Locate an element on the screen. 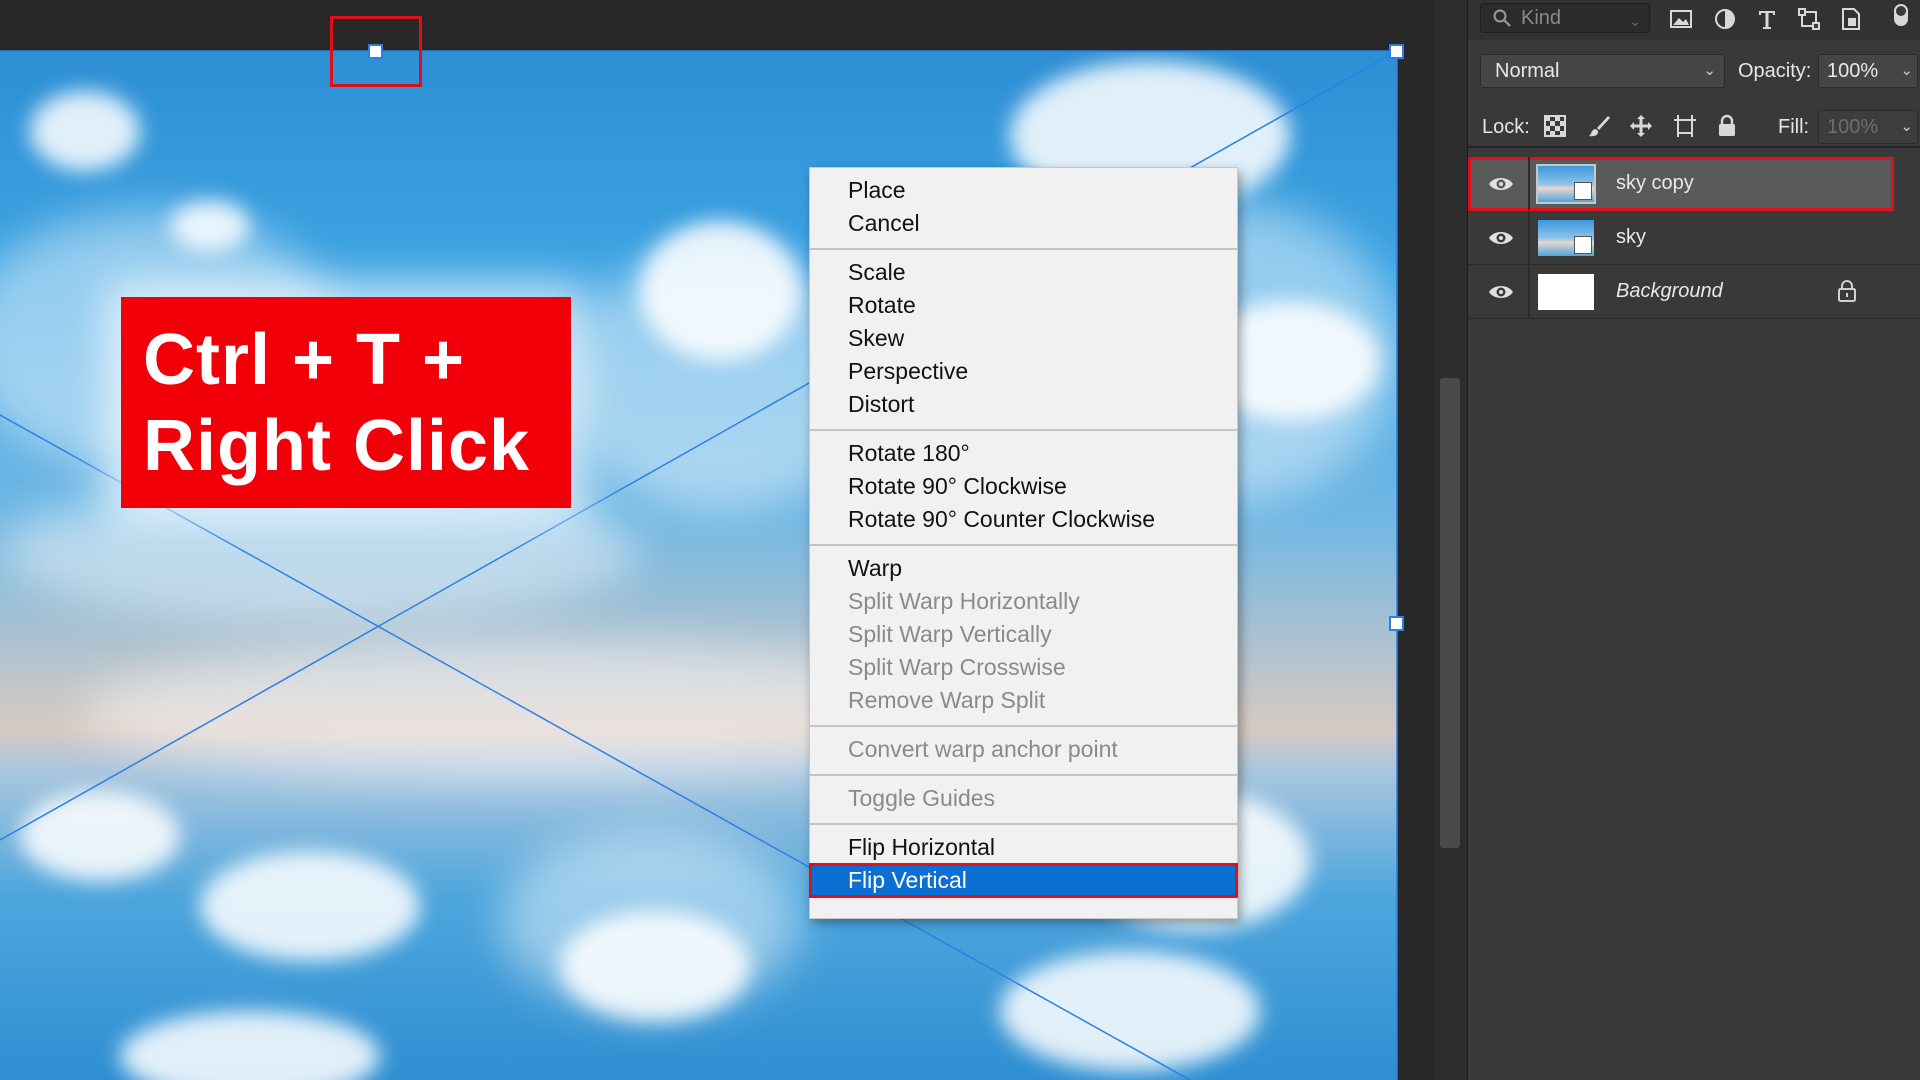 Image resolution: width=1920 pixels, height=1080 pixels. menu-item-split-warp-crosswise: Split Warp Crosswise is located at coordinates (957, 667).